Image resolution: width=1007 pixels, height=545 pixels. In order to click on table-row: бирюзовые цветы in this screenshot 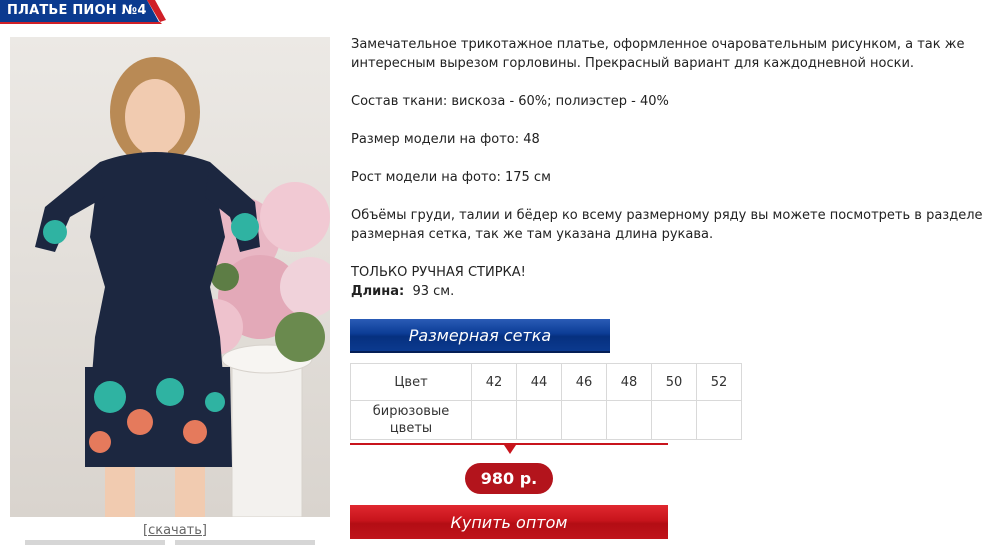, I will do `click(546, 420)`.